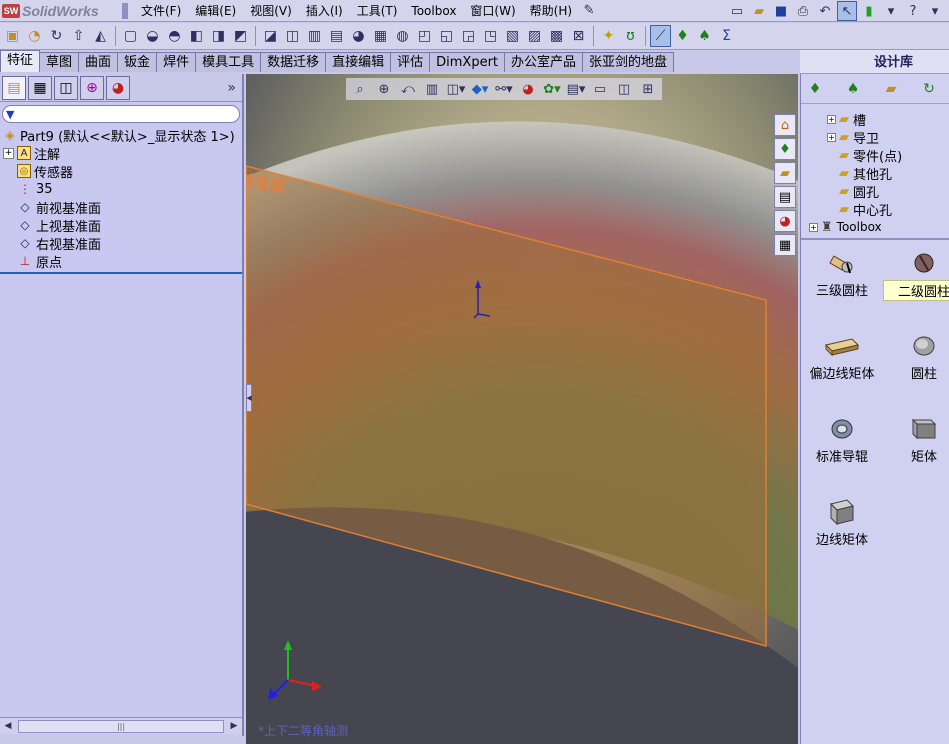  I want to click on options-icon: ▾, so click(891, 11).